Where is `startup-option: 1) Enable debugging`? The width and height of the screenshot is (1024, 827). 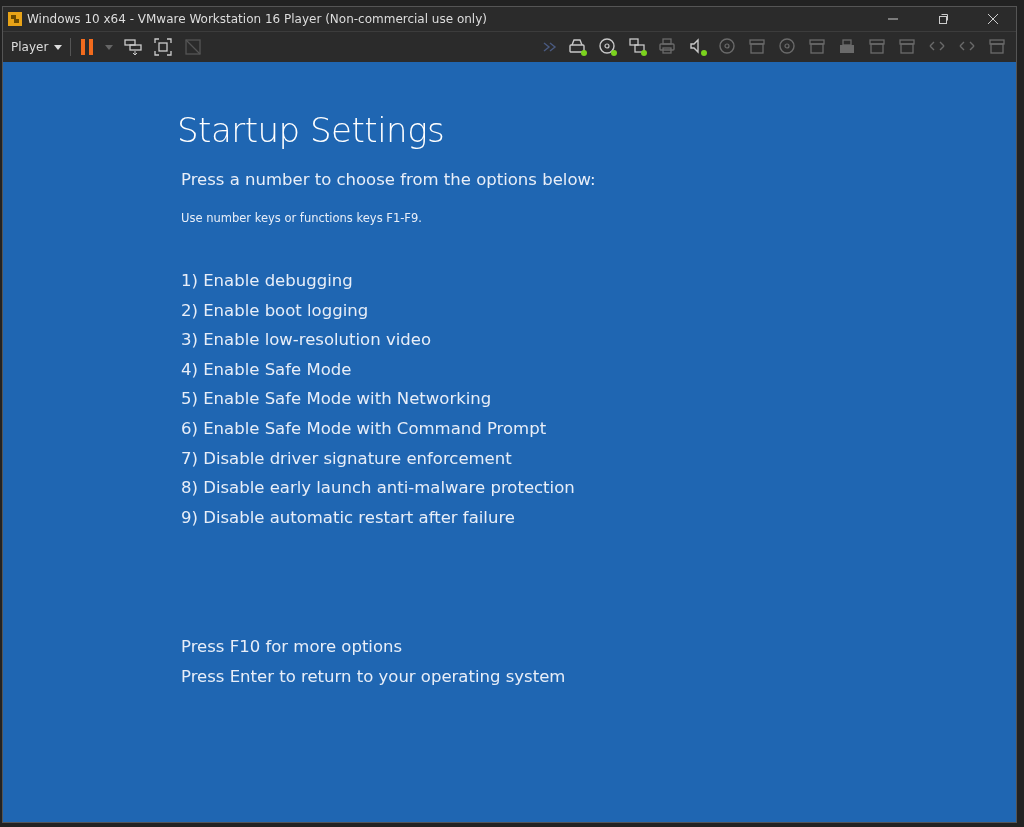 startup-option: 1) Enable debugging is located at coordinates (598, 281).